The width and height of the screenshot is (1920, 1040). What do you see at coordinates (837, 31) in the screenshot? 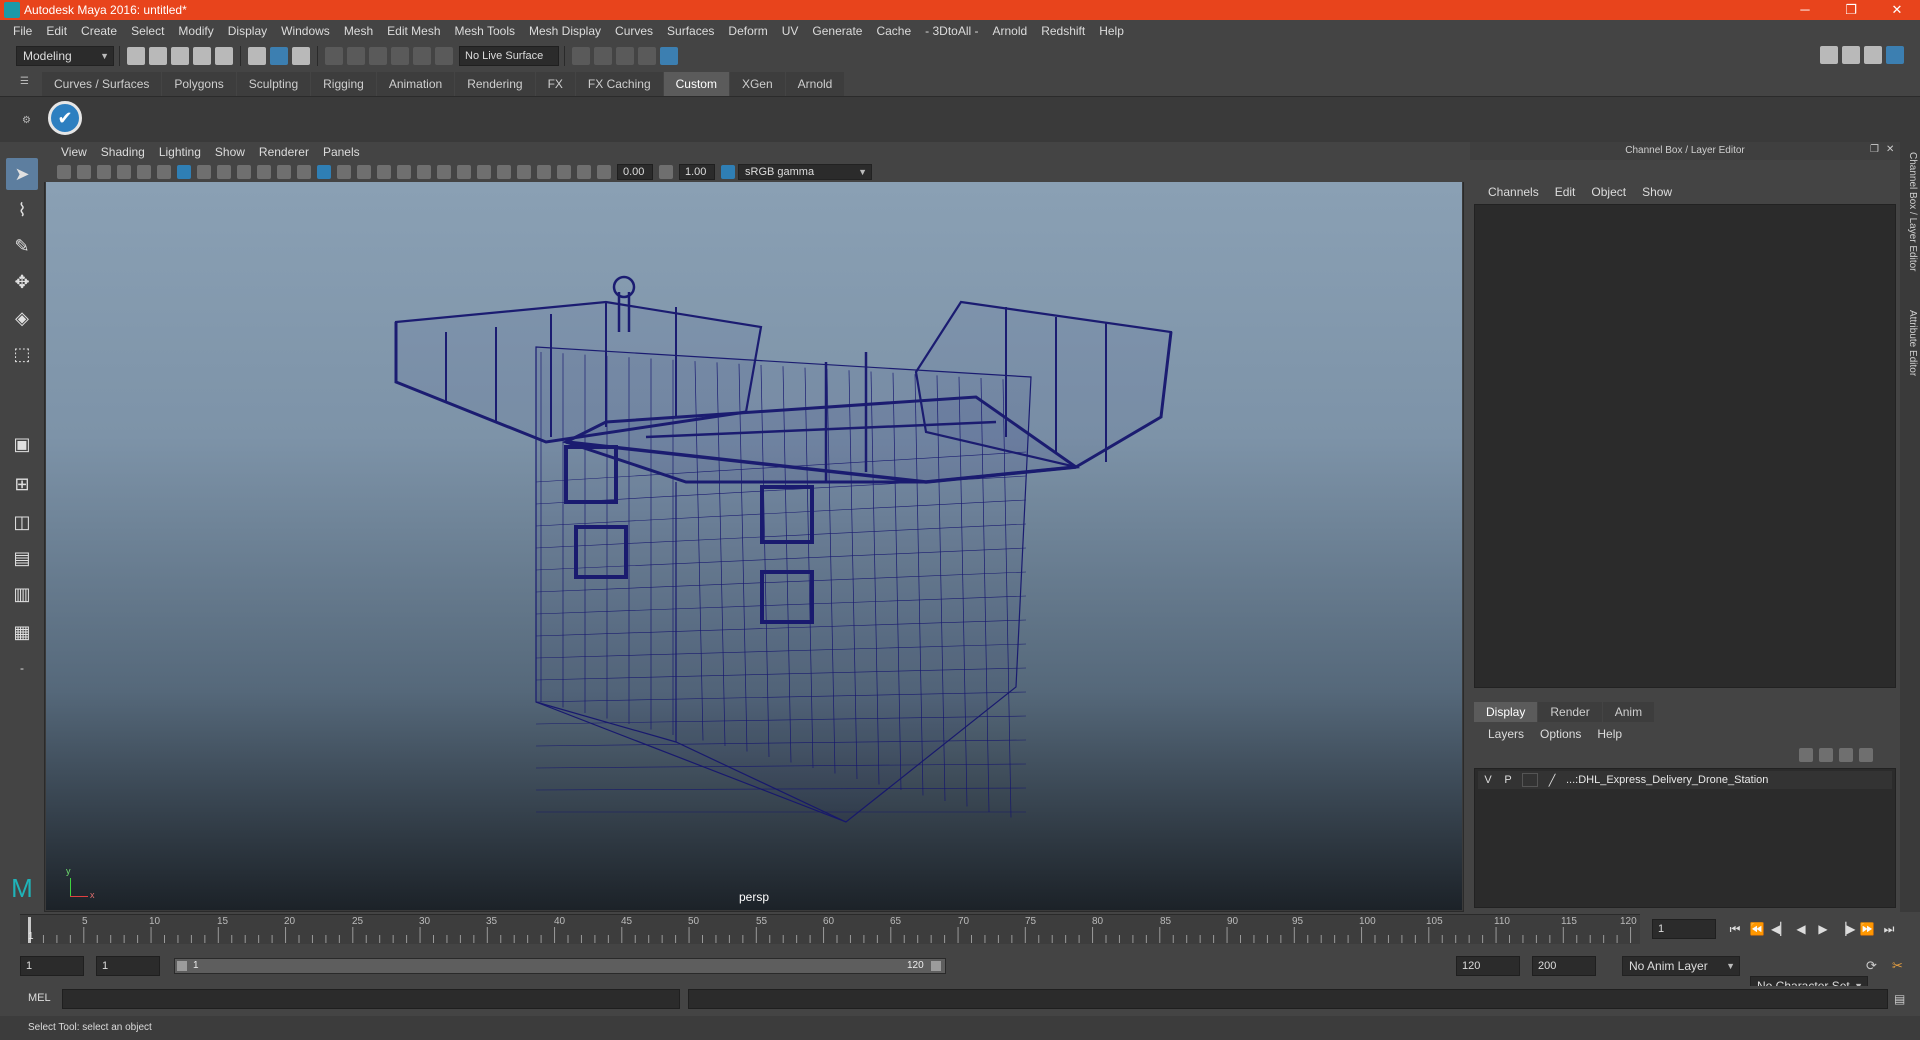
I see `menu-generate: Generate` at bounding box center [837, 31].